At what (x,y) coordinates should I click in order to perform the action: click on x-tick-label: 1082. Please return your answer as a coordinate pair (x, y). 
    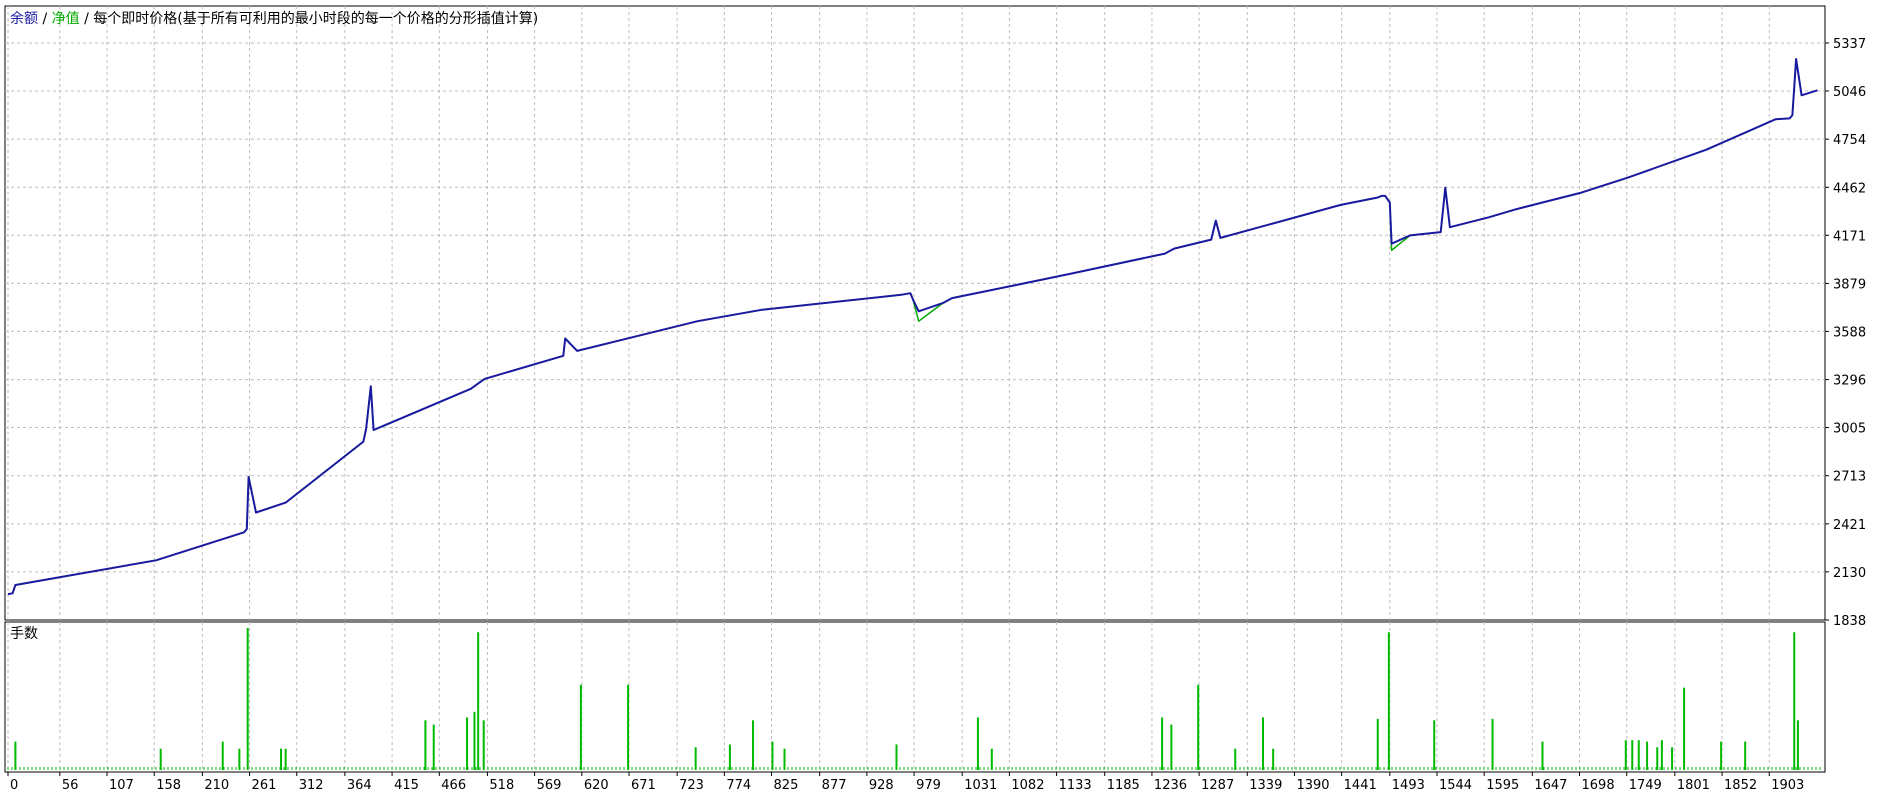
    Looking at the image, I should click on (1027, 785).